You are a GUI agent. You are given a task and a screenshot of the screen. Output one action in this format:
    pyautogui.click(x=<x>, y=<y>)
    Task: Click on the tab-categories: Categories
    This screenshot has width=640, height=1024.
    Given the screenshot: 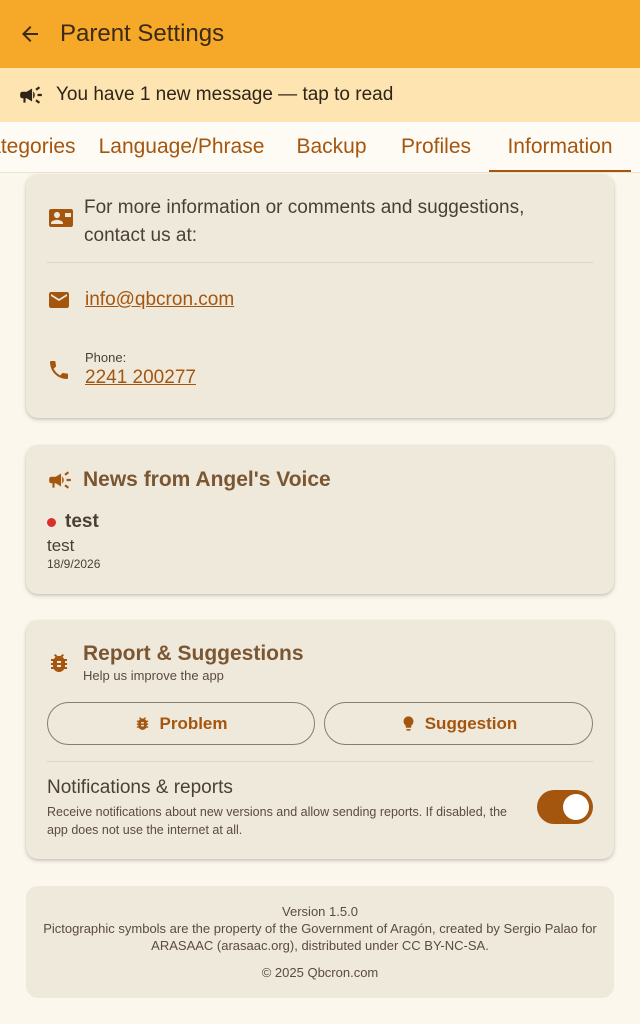 What is the action you would take?
    pyautogui.click(x=39, y=147)
    